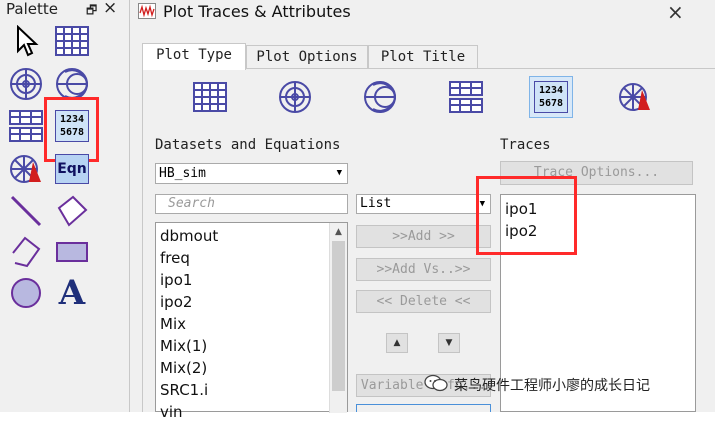 Image resolution: width=715 pixels, height=423 pixels. I want to click on pointer-icon, so click(26, 41).